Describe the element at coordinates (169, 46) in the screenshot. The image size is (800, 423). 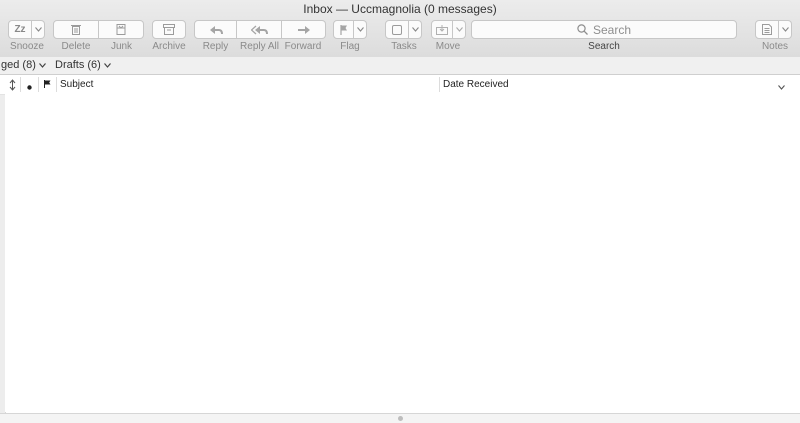
I see `archive-label: Archive` at that location.